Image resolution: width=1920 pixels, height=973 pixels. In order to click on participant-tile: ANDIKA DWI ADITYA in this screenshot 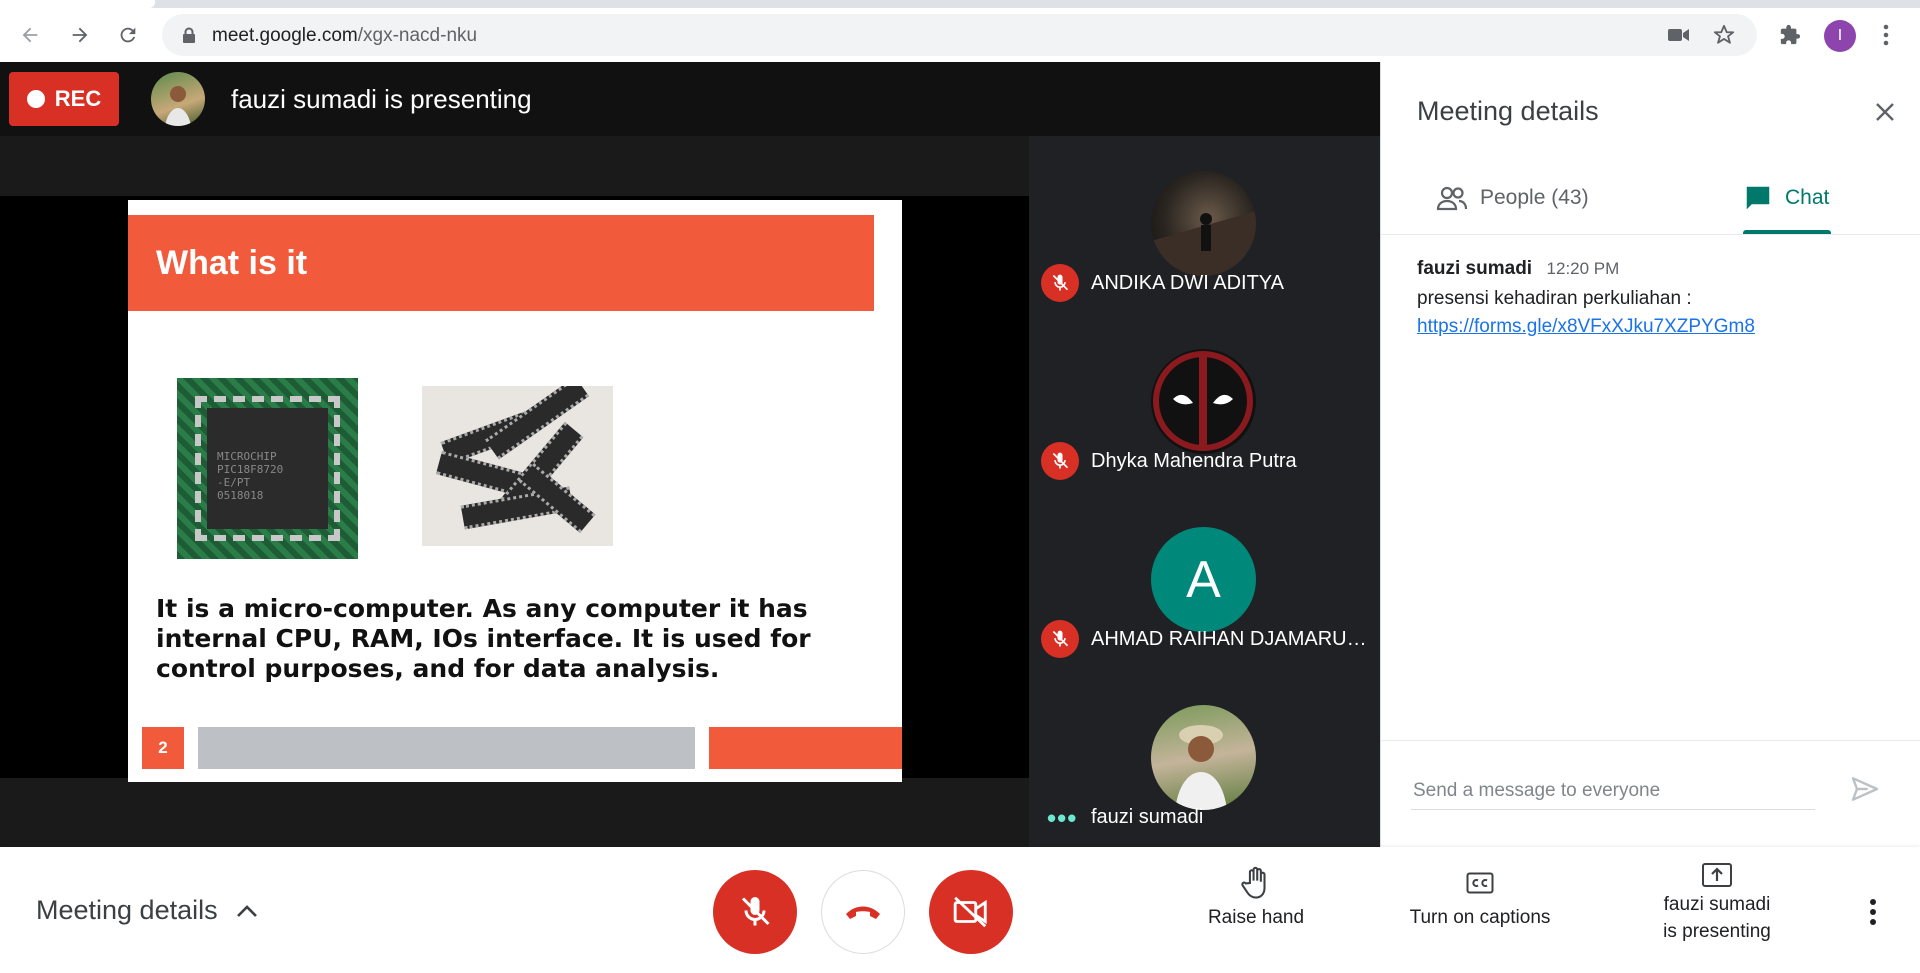, I will do `click(1204, 225)`.